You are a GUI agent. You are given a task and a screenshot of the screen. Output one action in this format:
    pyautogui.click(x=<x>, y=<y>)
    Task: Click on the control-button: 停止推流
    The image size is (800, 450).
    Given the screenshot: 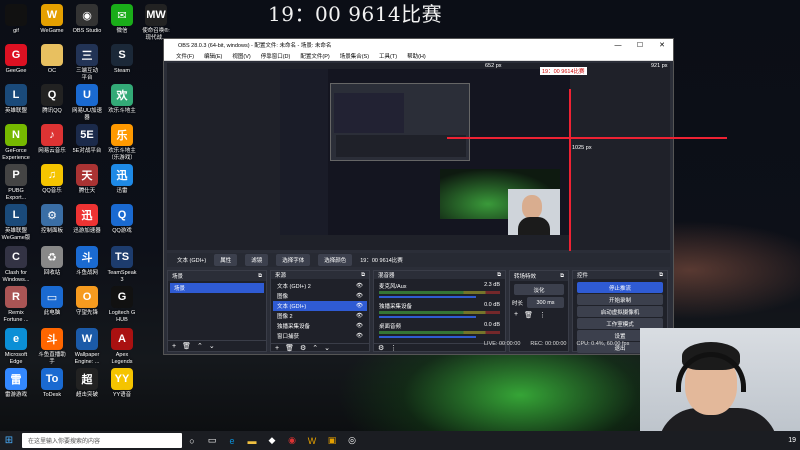 What is the action you would take?
    pyautogui.click(x=620, y=287)
    